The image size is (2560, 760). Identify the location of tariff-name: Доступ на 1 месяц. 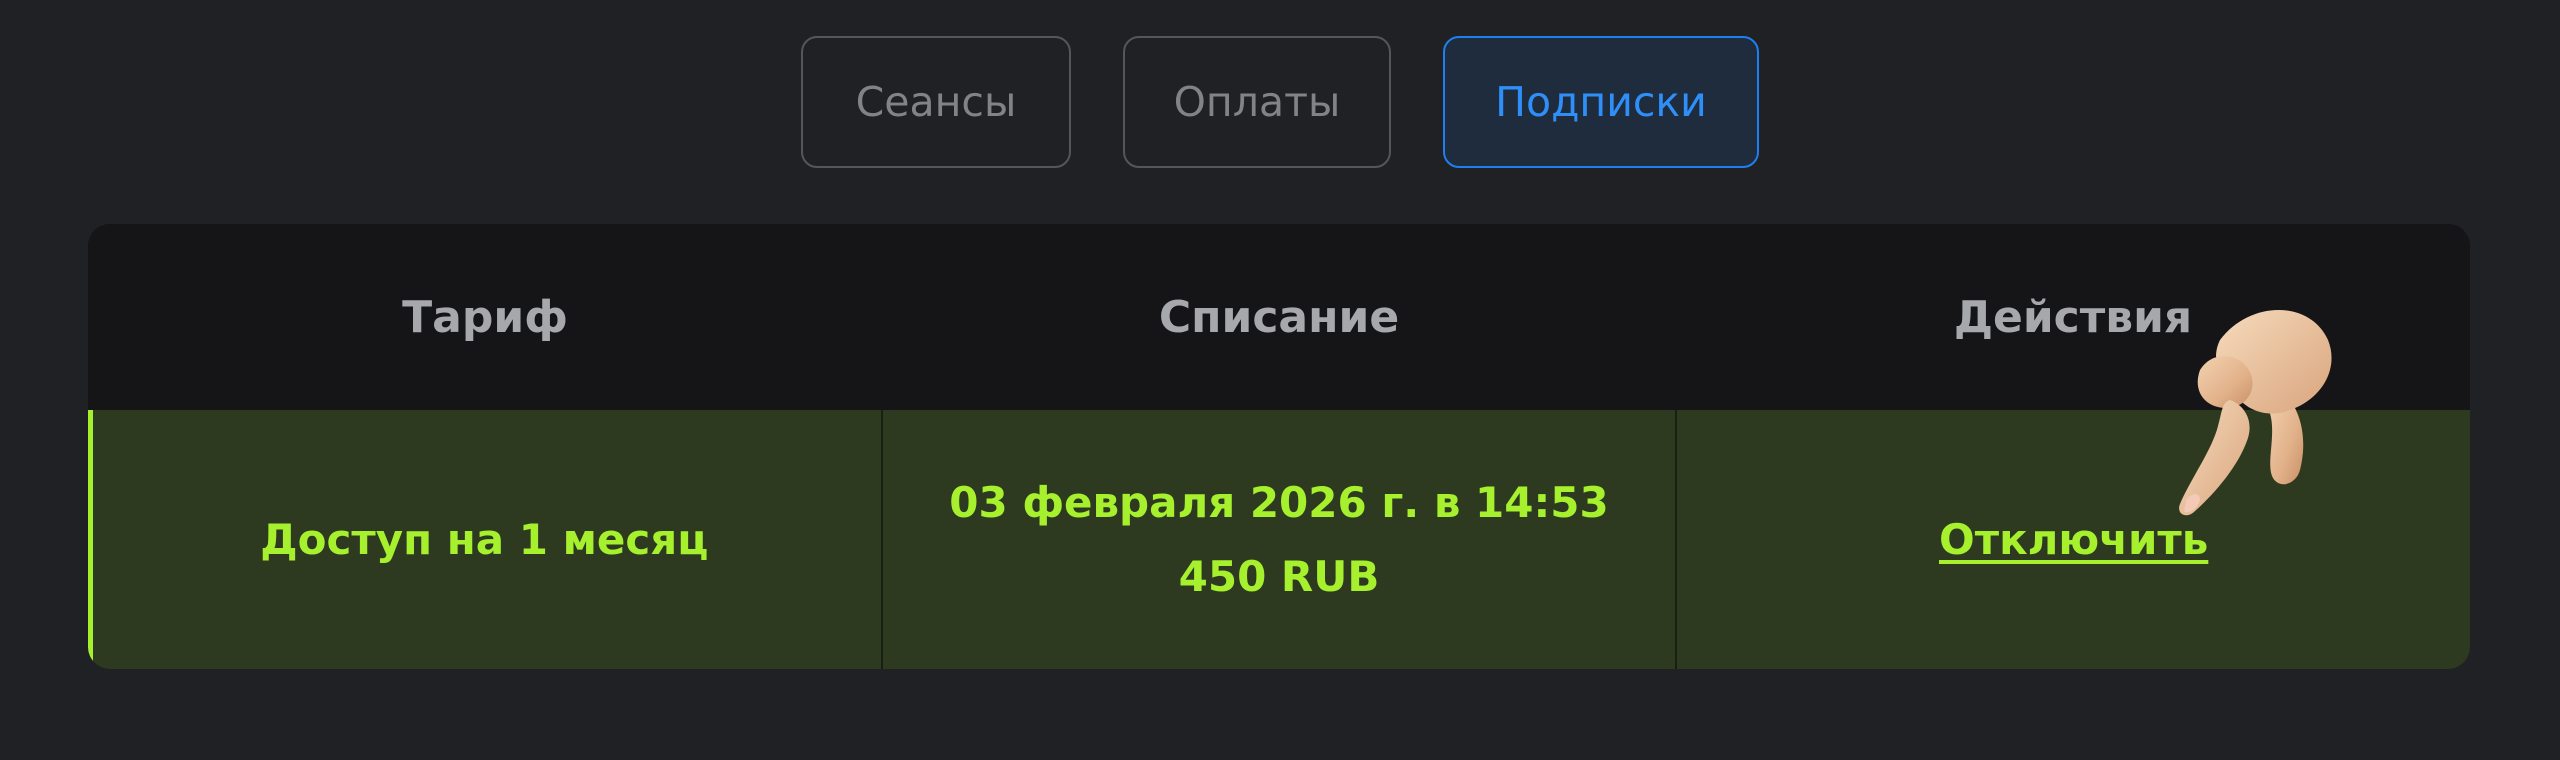
(484, 539).